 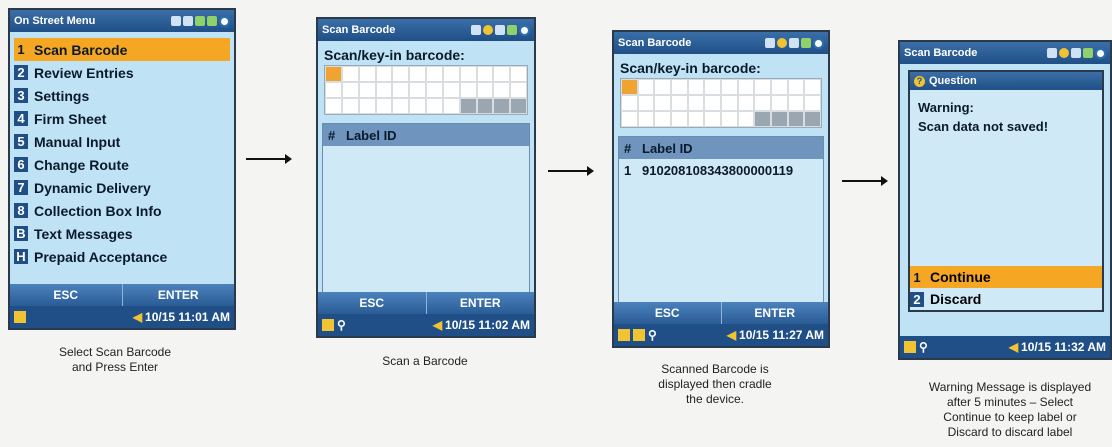 What do you see at coordinates (84, 72) in the screenshot?
I see `menu-item-label: Review Entries` at bounding box center [84, 72].